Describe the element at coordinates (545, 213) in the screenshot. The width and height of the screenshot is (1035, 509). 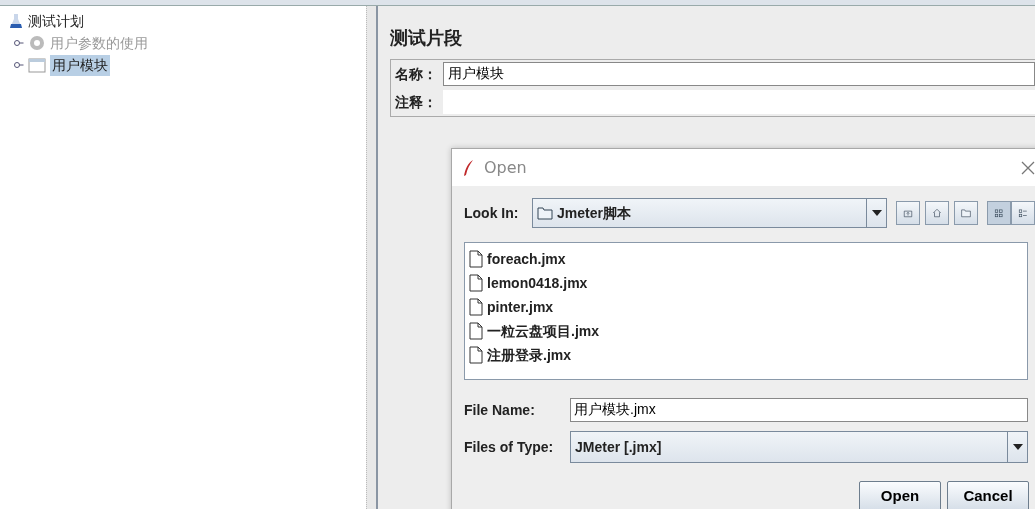
I see `folder-icon` at that location.